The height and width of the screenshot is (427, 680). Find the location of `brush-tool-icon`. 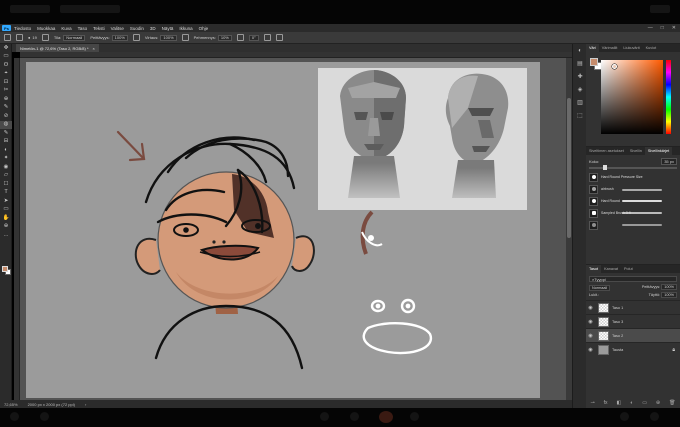

brush-tool-icon is located at coordinates (19, 37).